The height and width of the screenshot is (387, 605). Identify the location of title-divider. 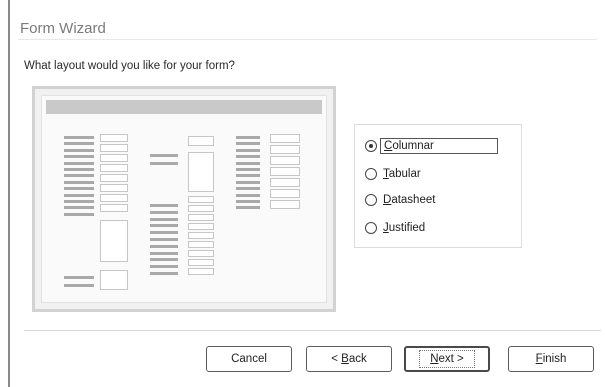
(307, 39).